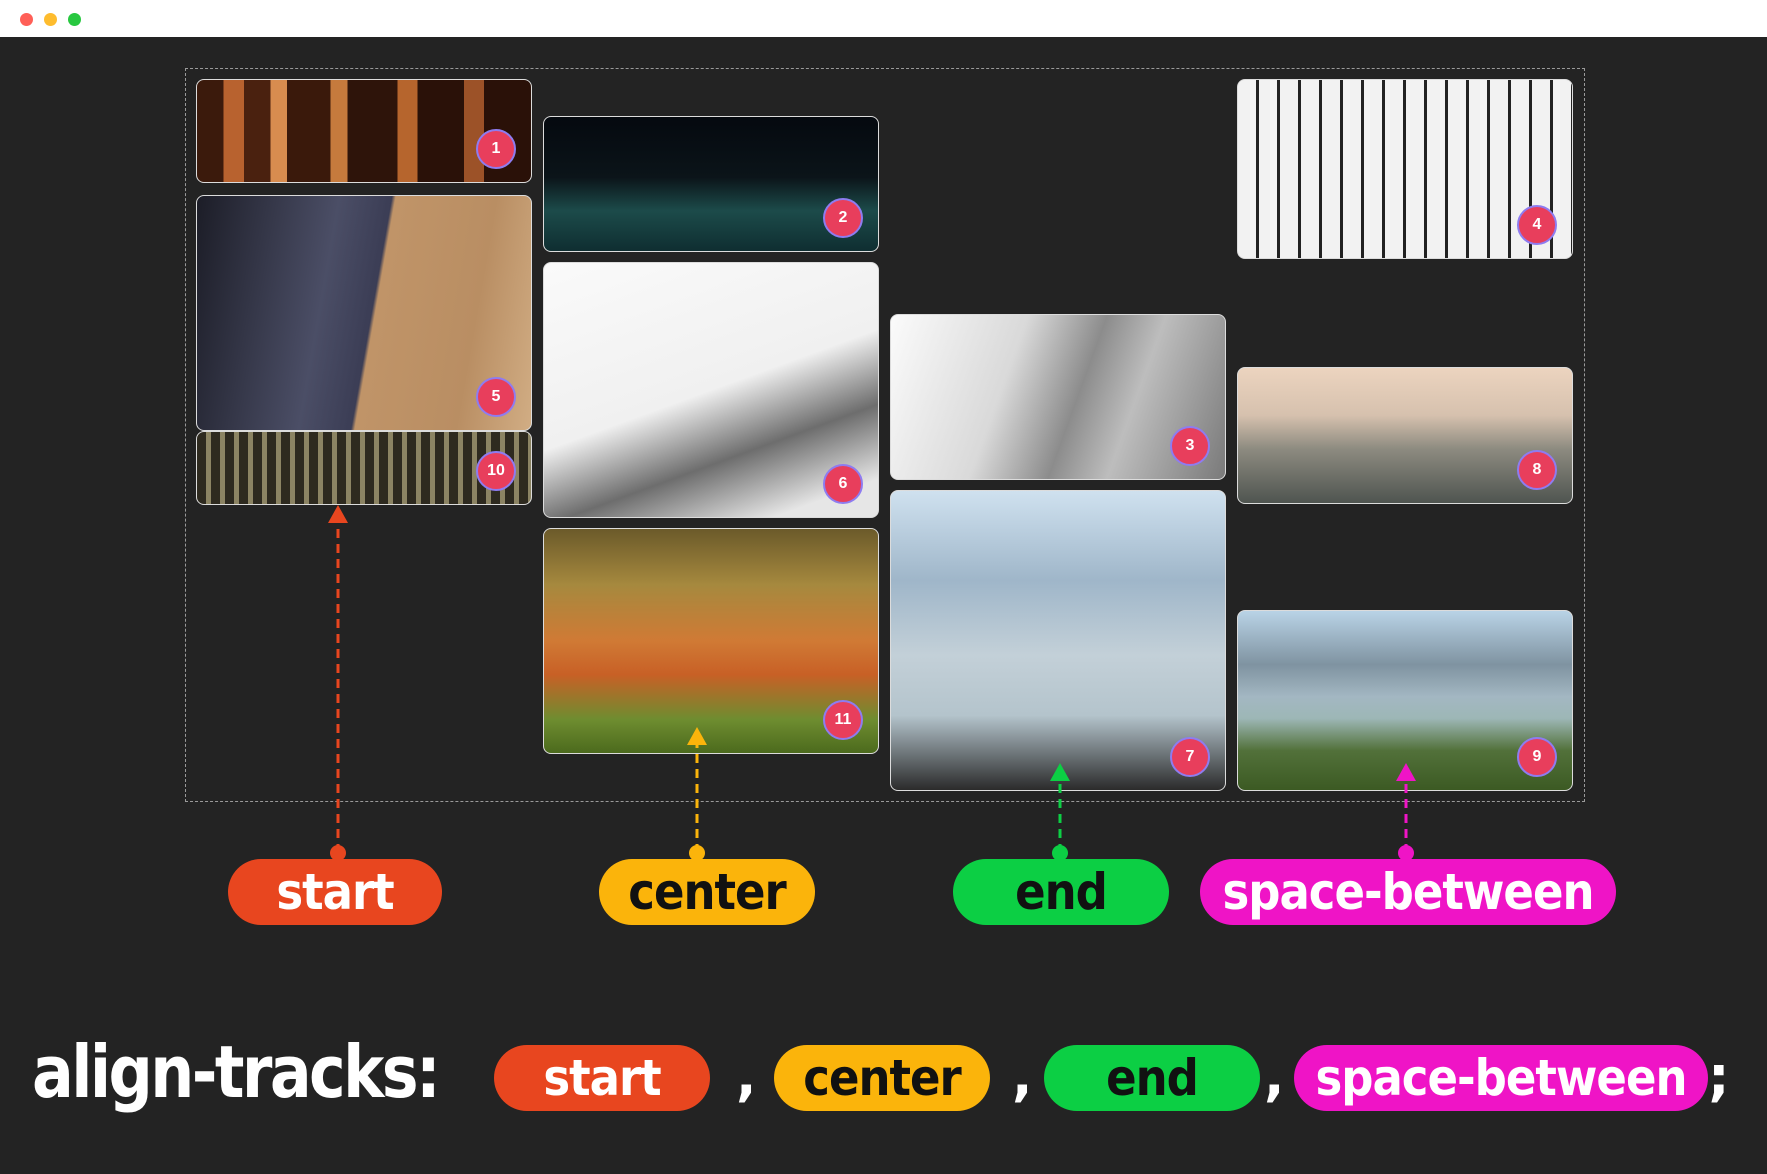  I want to click on label-space-between-text: space-between, so click(1408, 892).